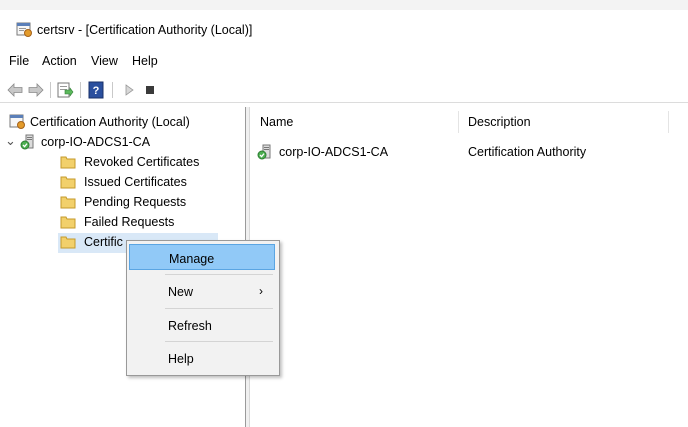  I want to click on menu-bar: File Action View Help, so click(344, 60).